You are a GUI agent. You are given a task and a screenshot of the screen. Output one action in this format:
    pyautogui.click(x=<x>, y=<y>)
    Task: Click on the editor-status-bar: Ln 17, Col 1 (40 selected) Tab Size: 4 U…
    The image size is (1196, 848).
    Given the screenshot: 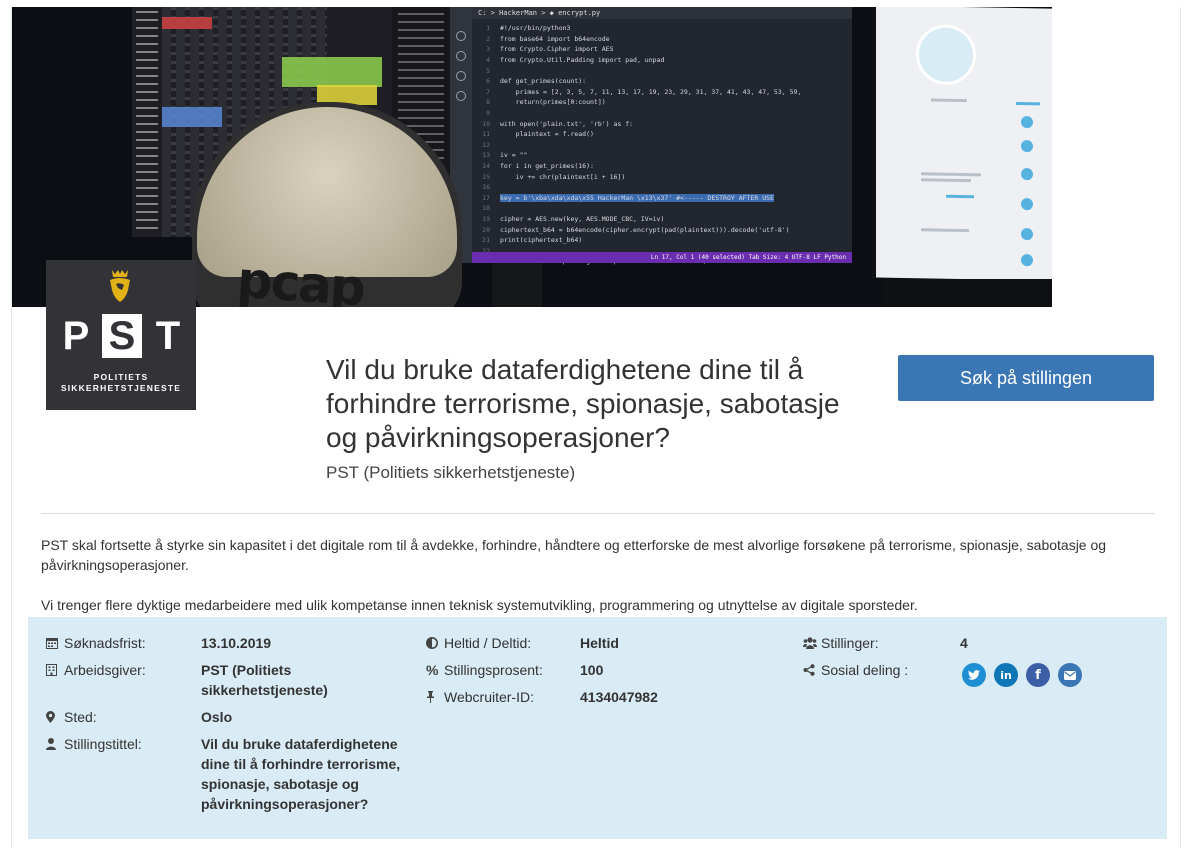 What is the action you would take?
    pyautogui.click(x=662, y=257)
    